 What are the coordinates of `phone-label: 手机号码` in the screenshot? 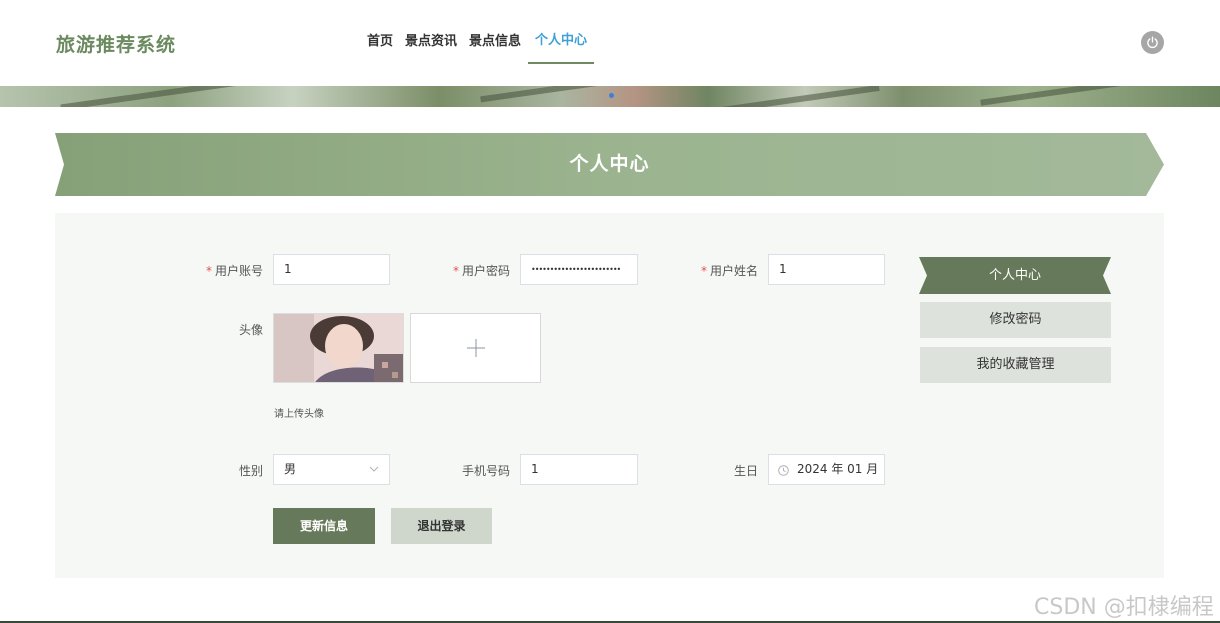 It's located at (485, 471).